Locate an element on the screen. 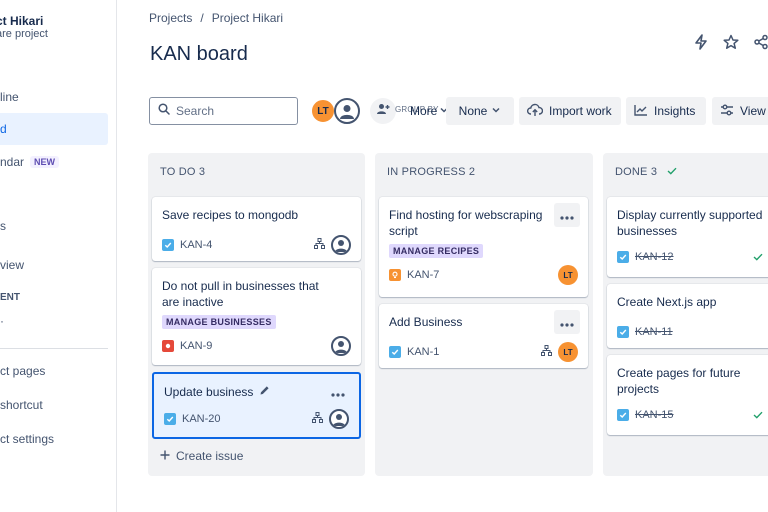 This screenshot has width=768, height=512. sidebar-item-label: shortcut is located at coordinates (21, 405).